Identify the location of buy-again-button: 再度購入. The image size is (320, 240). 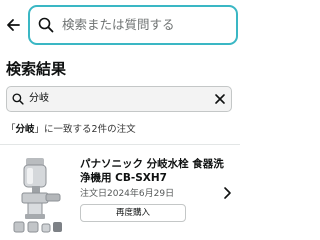
(133, 213).